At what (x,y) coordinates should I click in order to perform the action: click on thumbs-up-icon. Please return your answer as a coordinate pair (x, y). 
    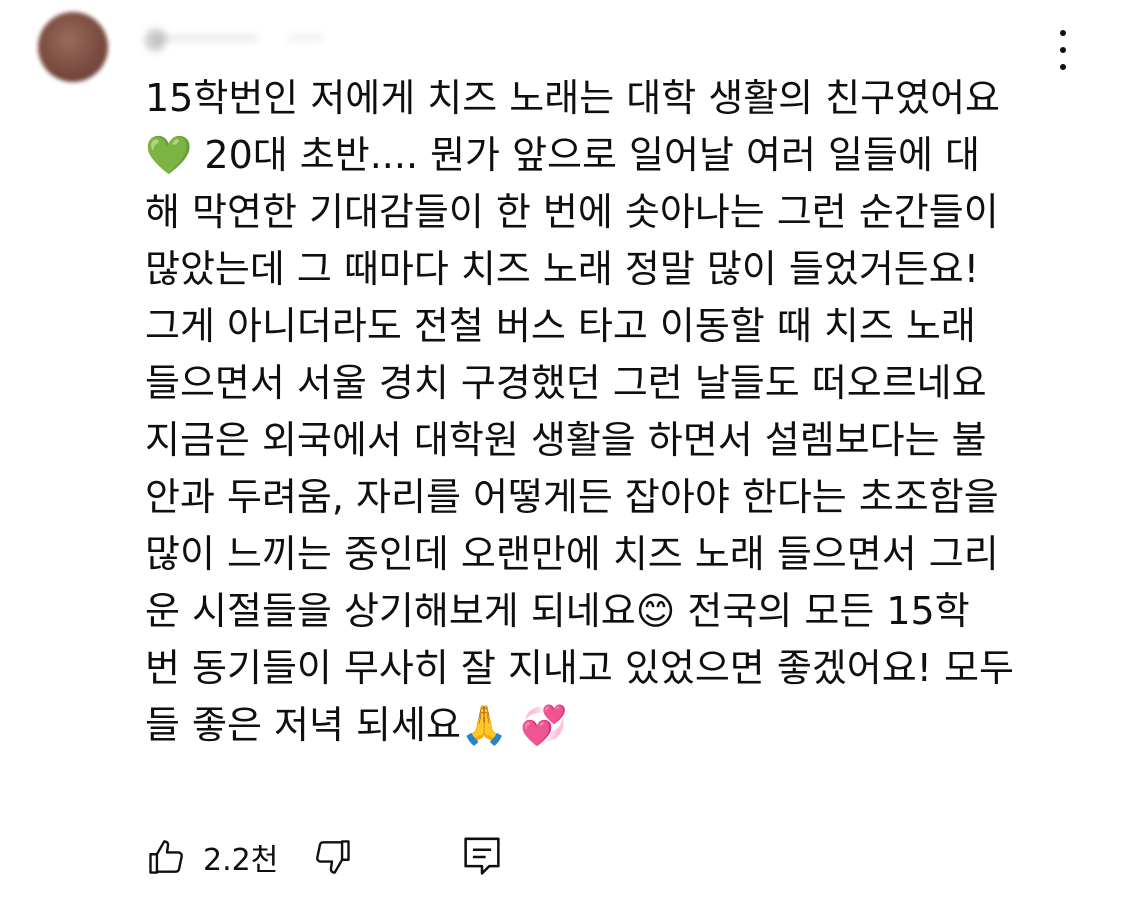
    Looking at the image, I should click on (166, 857).